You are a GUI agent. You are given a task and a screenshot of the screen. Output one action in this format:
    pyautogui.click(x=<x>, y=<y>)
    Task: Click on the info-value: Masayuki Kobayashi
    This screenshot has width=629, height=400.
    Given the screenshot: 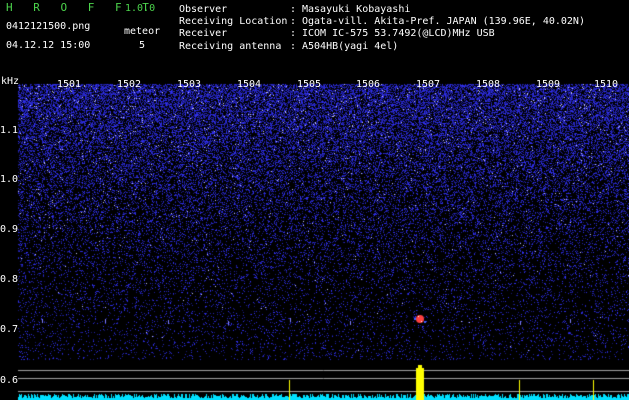 What is the action you would take?
    pyautogui.click(x=356, y=9)
    